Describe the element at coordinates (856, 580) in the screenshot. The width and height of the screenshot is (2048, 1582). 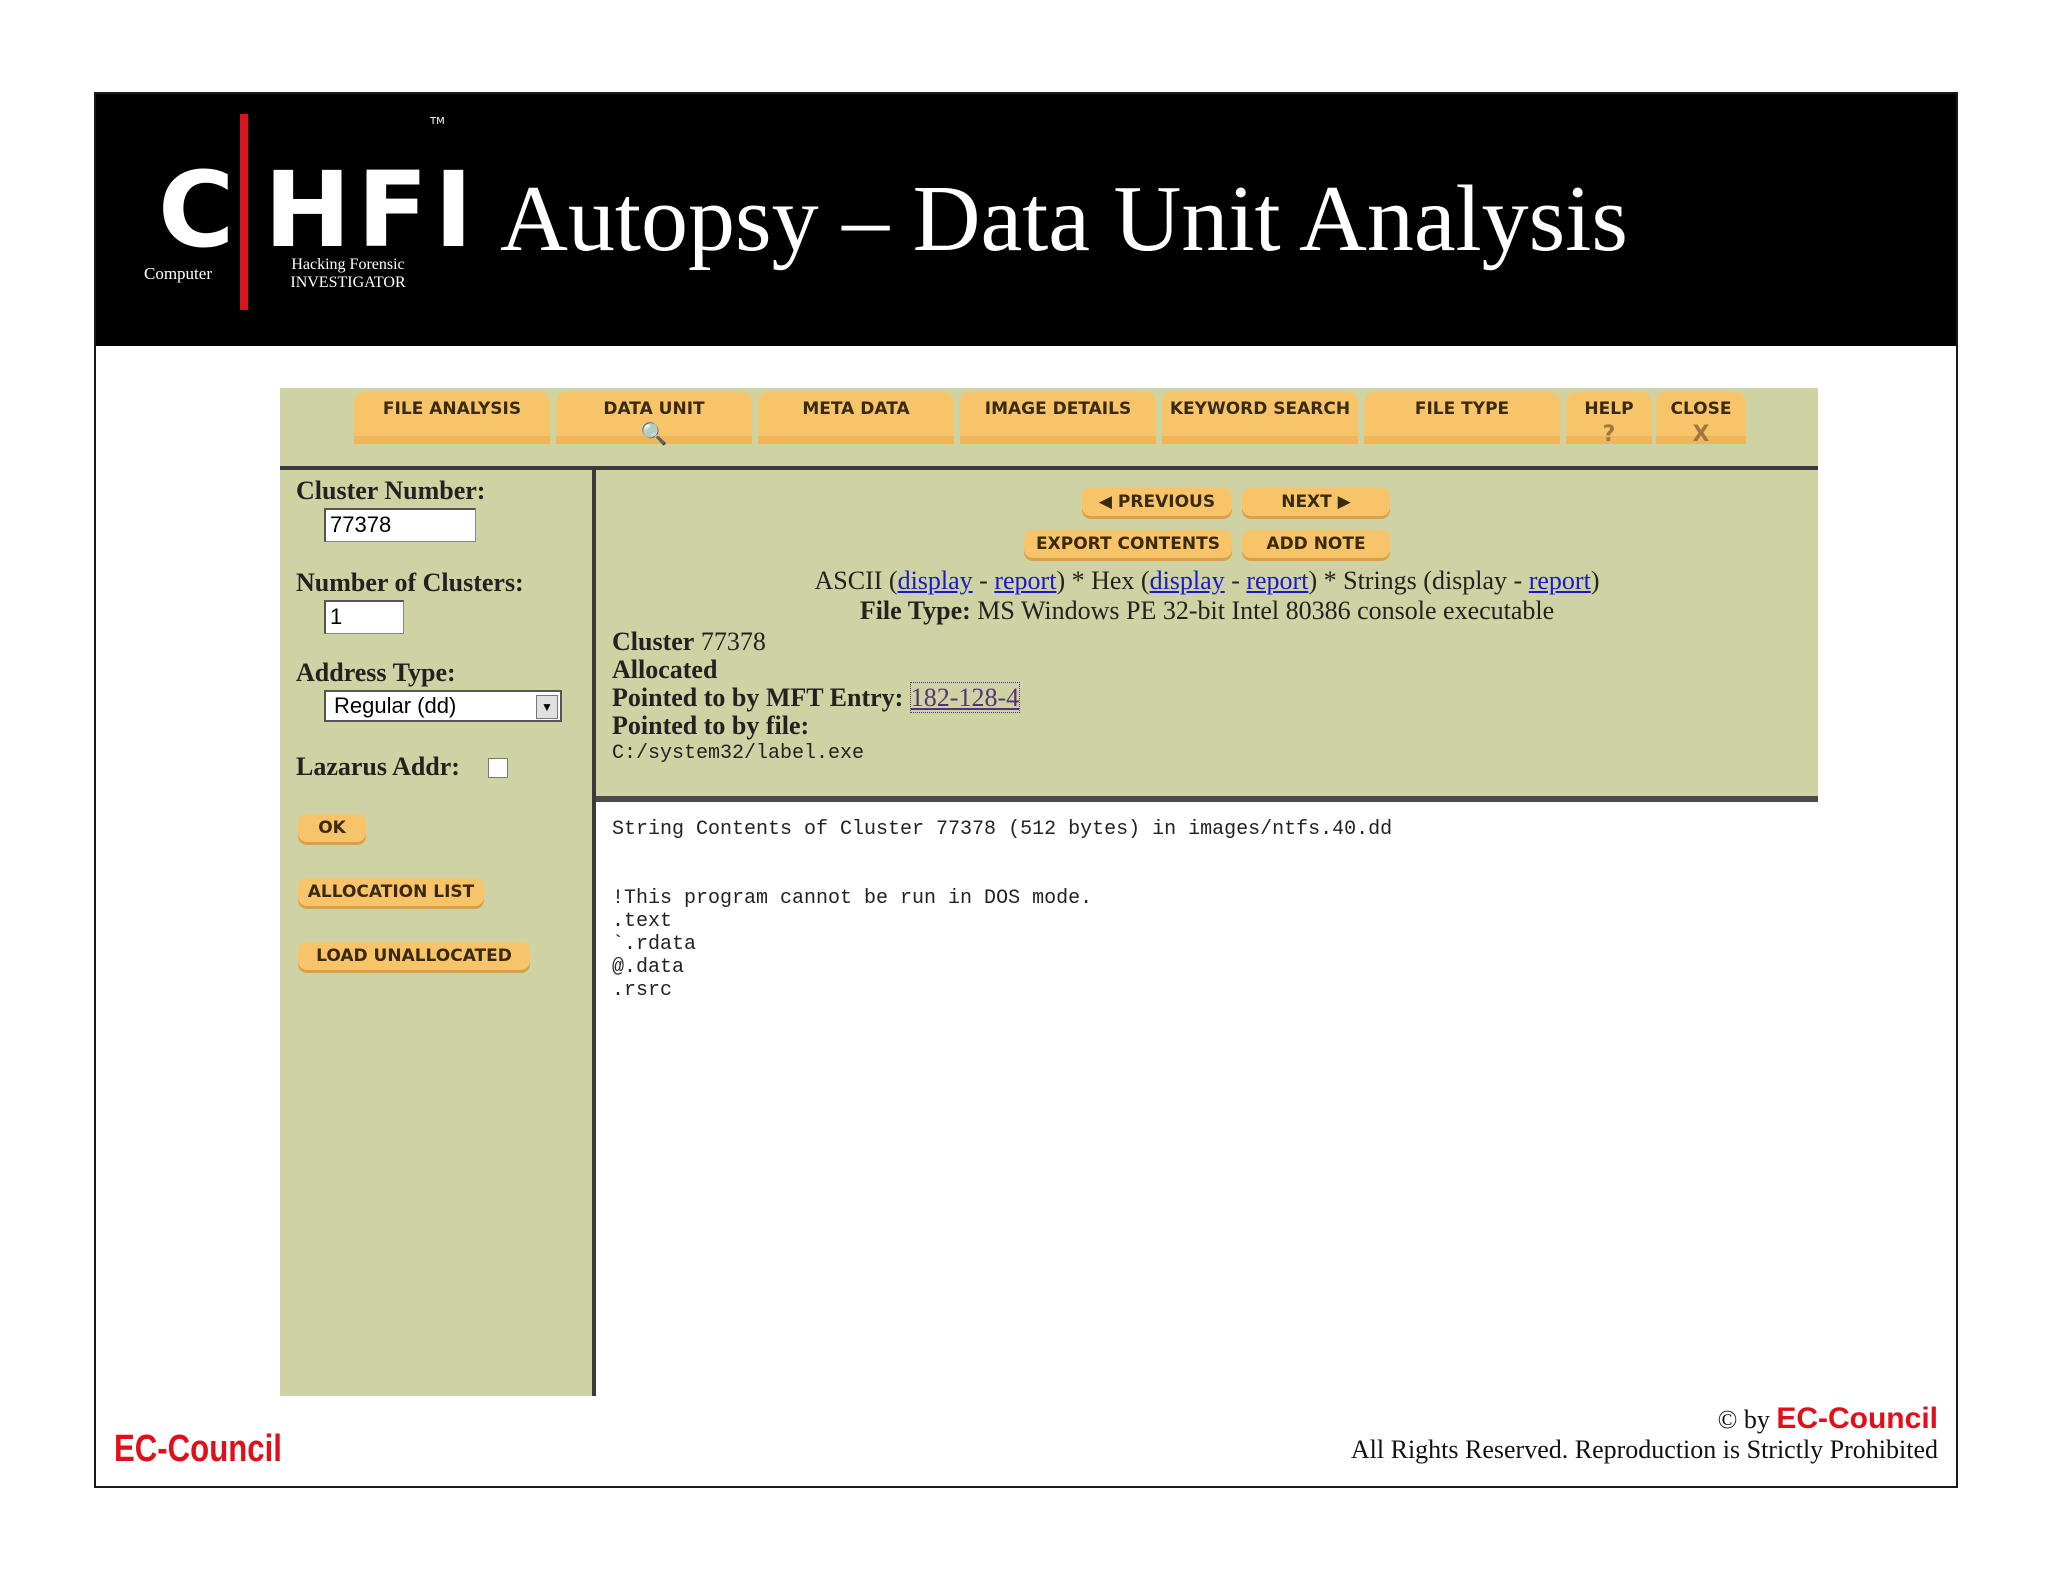
I see `ascii-label: ASCII (` at that location.